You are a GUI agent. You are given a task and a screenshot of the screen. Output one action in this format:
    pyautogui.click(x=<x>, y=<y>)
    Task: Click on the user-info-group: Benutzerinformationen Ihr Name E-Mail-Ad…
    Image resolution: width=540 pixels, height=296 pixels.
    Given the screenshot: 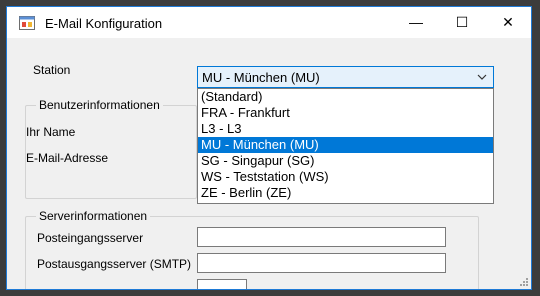 What is the action you would take?
    pyautogui.click(x=111, y=148)
    